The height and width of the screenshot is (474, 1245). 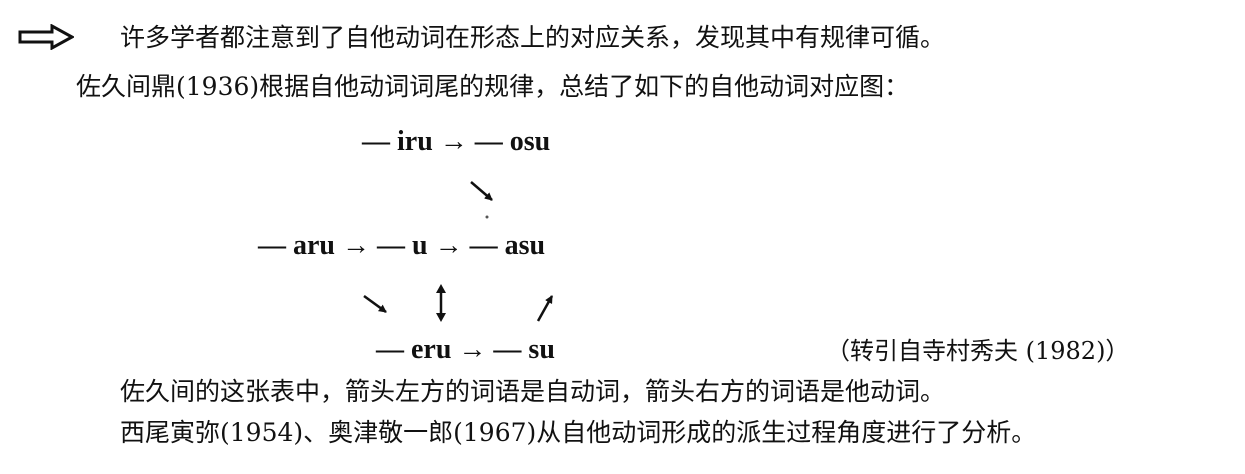 What do you see at coordinates (978, 351) in the screenshot?
I see `citation: （转引自寺村秀夫 (1982)）` at bounding box center [978, 351].